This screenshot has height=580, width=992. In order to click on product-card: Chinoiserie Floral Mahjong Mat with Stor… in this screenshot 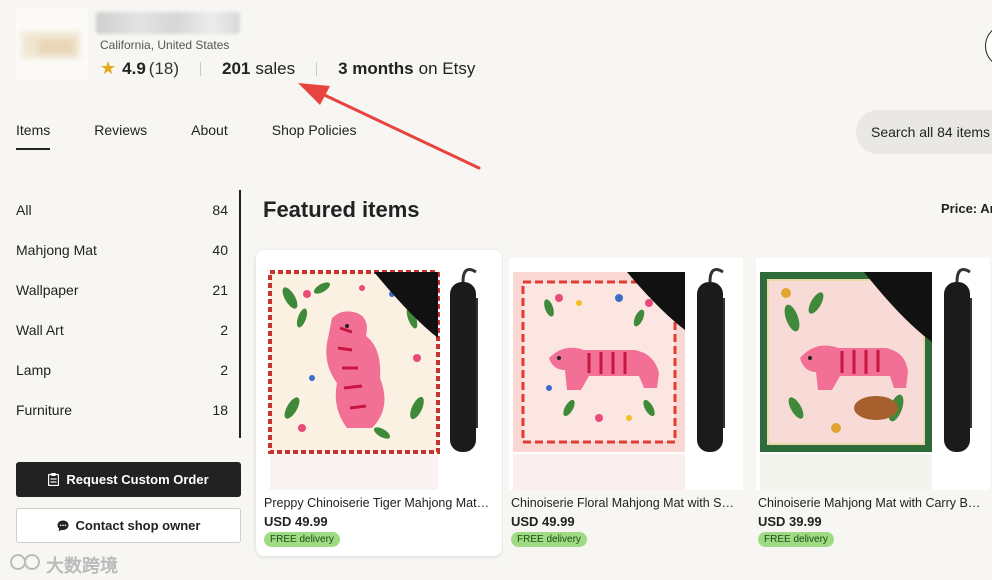, I will do `click(626, 403)`.